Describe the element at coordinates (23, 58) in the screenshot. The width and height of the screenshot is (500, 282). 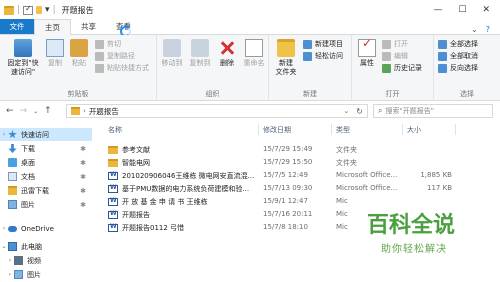
I see `pin-to-quick-access-button: 固定到"快速访问"` at that location.